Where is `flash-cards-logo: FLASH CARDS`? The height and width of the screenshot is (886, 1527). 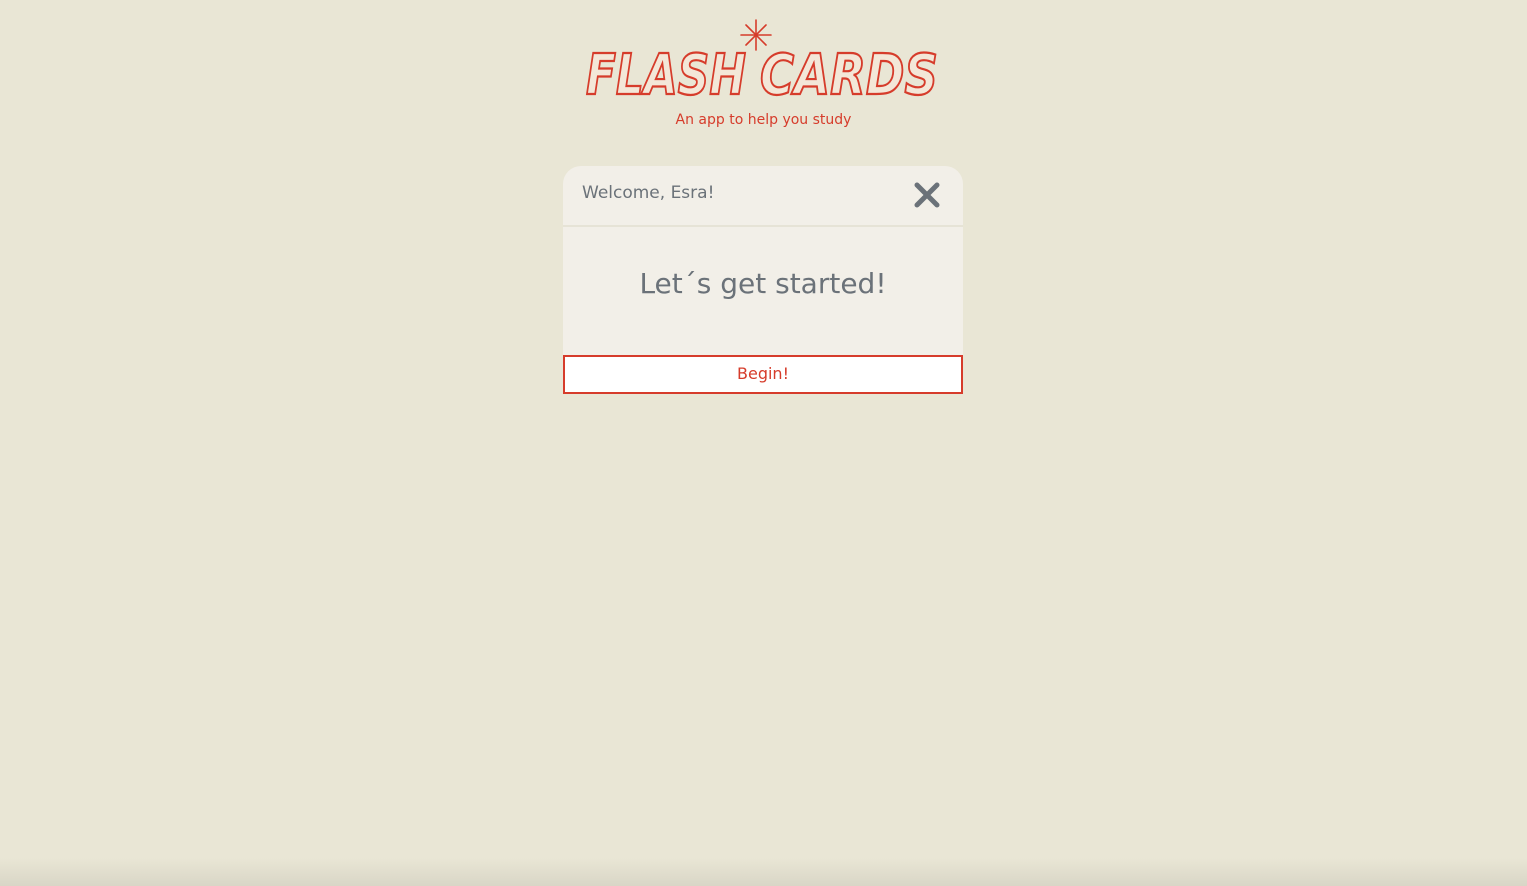 flash-cards-logo: FLASH CARDS is located at coordinates (765, 60).